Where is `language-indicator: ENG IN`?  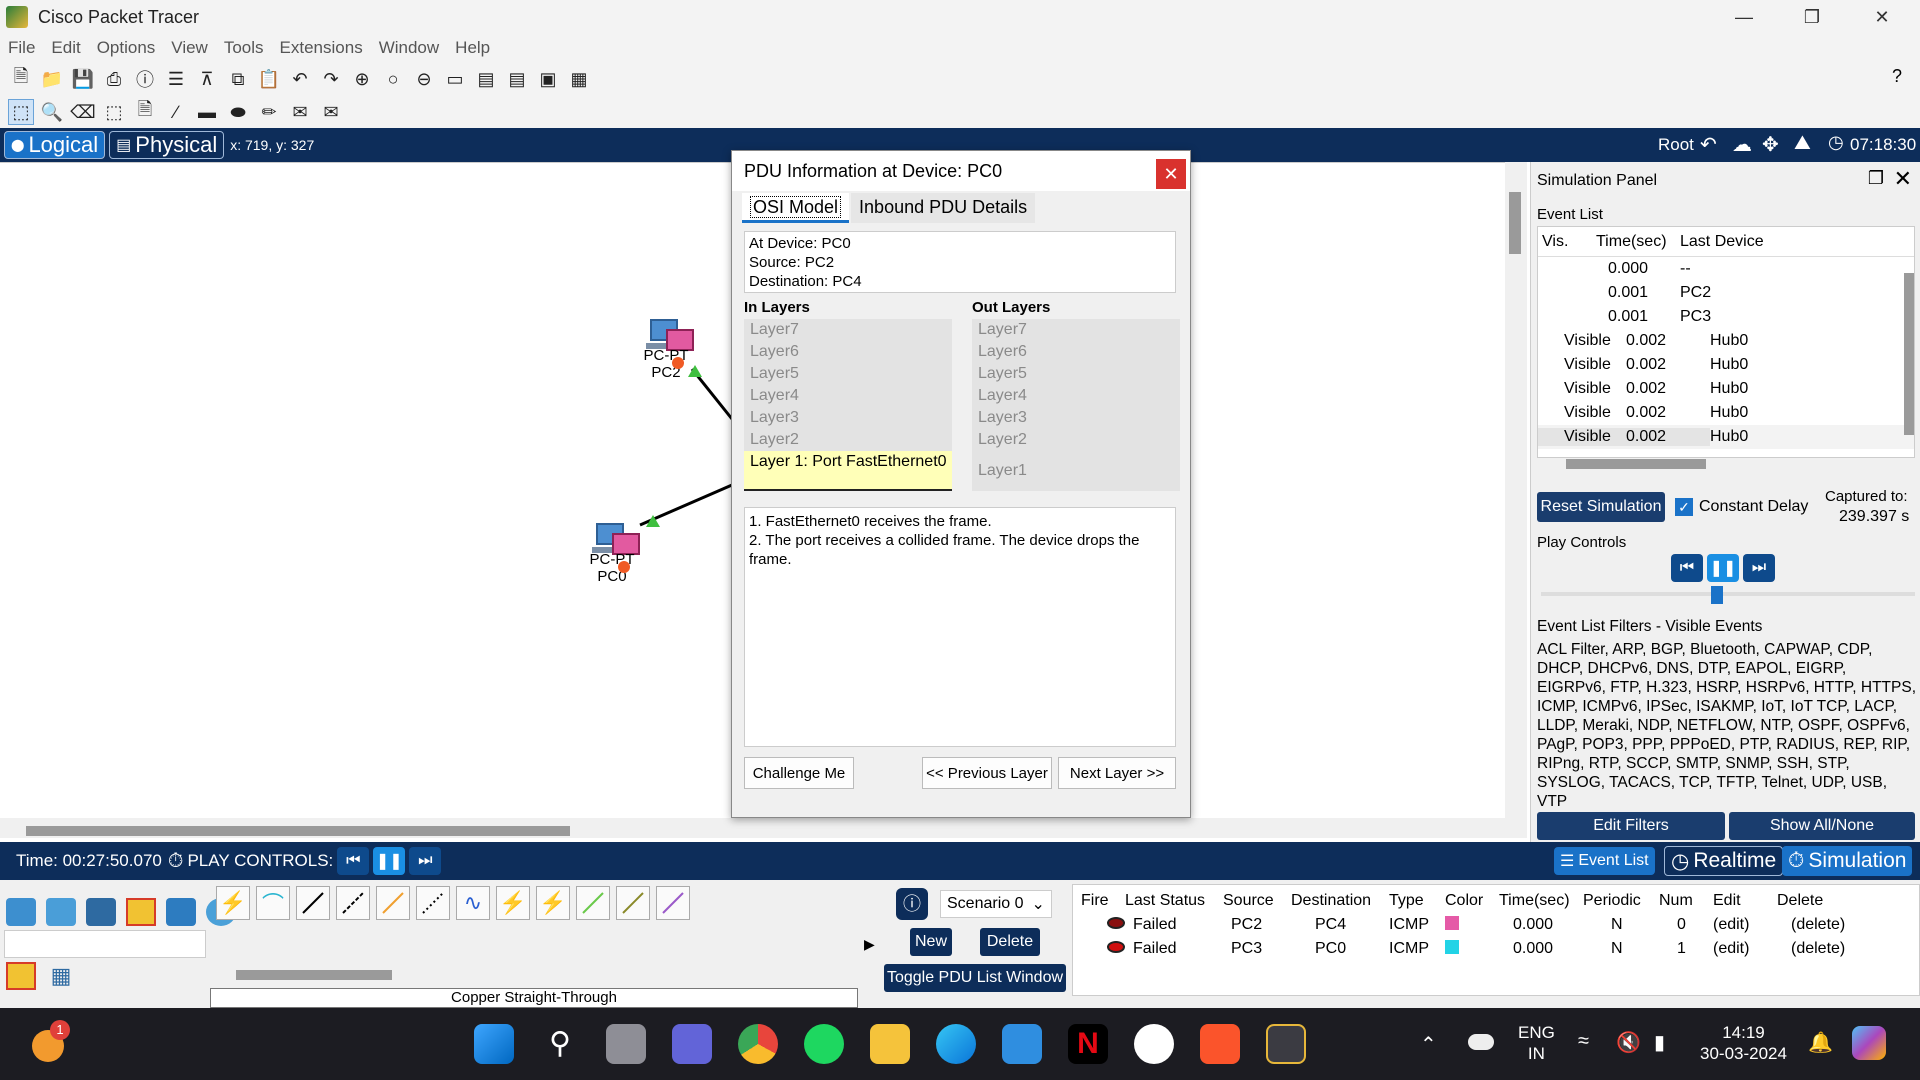 language-indicator: ENG IN is located at coordinates (1536, 1043).